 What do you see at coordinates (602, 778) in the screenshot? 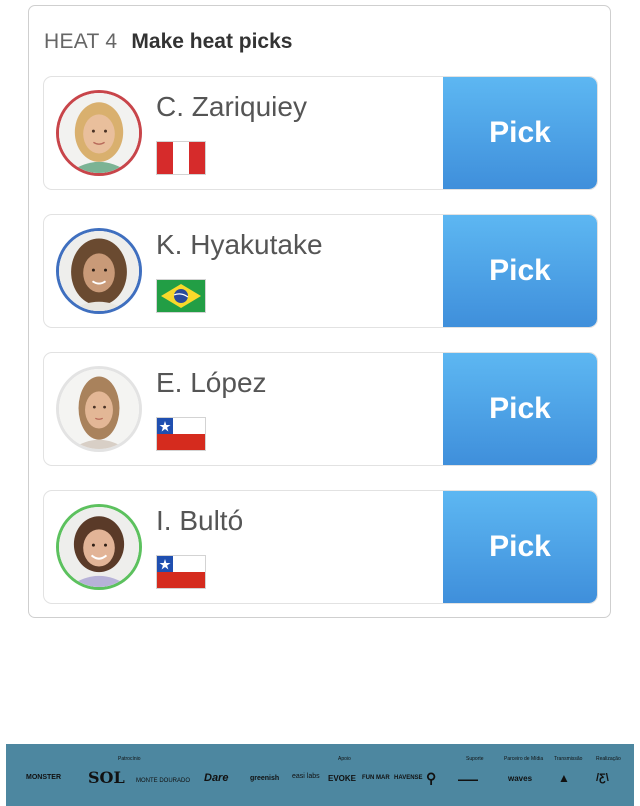
I see `realizacao-logo-icon: /Ƹ\` at bounding box center [602, 778].